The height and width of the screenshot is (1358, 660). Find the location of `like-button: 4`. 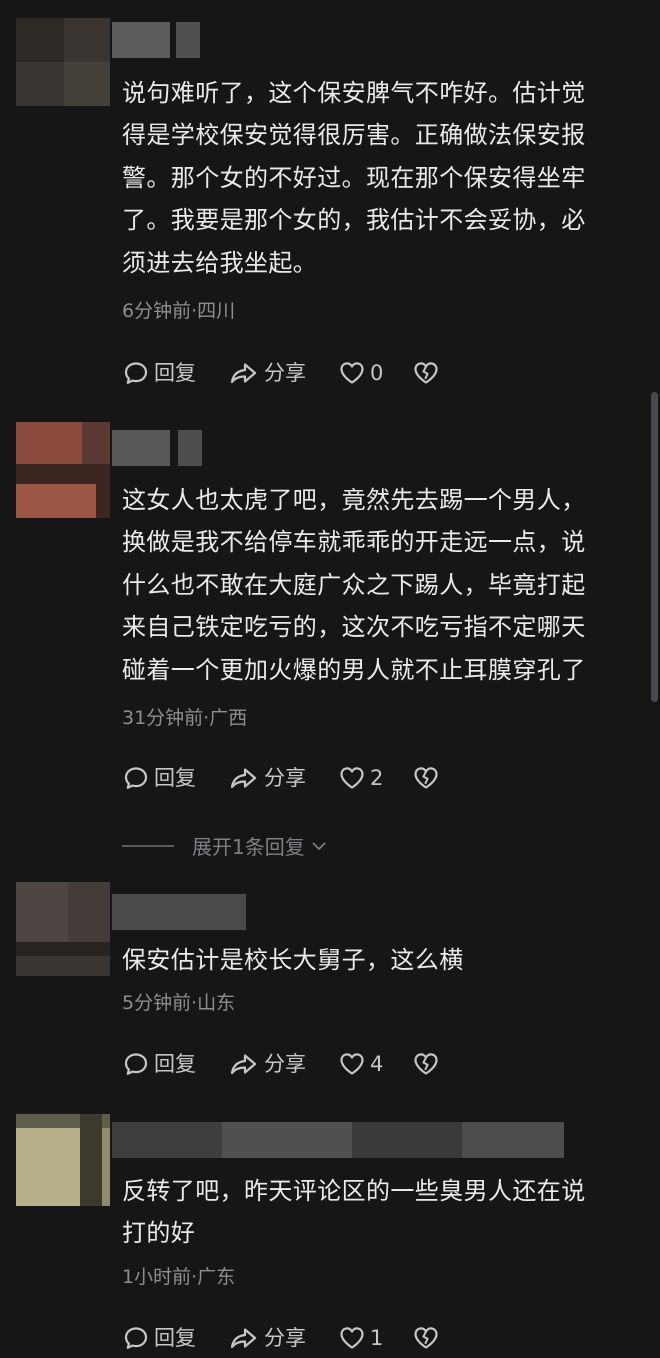

like-button: 4 is located at coordinates (360, 1064).